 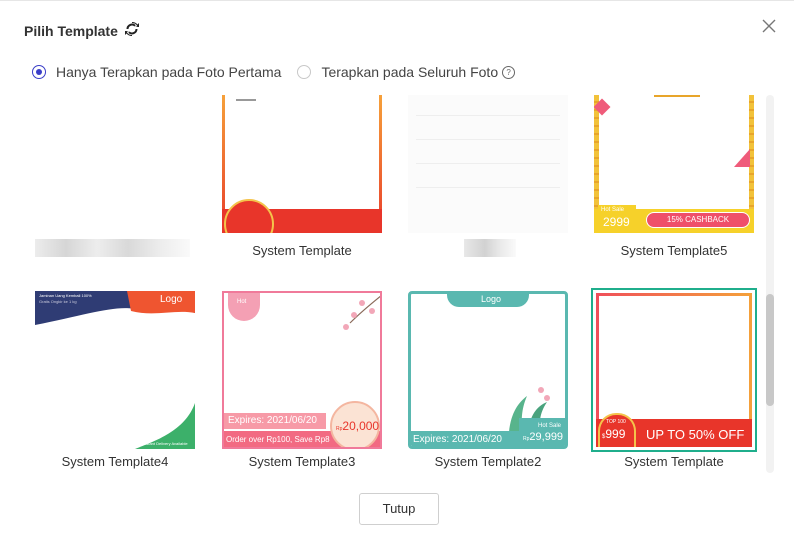 What do you see at coordinates (770, 27) in the screenshot?
I see `close-icon` at bounding box center [770, 27].